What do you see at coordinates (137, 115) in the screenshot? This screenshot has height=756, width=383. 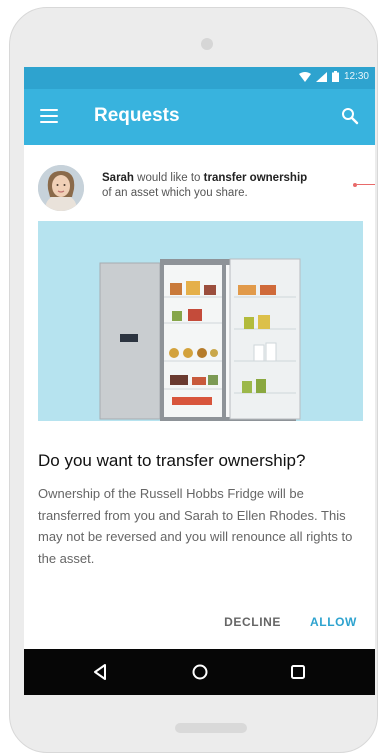 I see `page-title: Requests` at bounding box center [137, 115].